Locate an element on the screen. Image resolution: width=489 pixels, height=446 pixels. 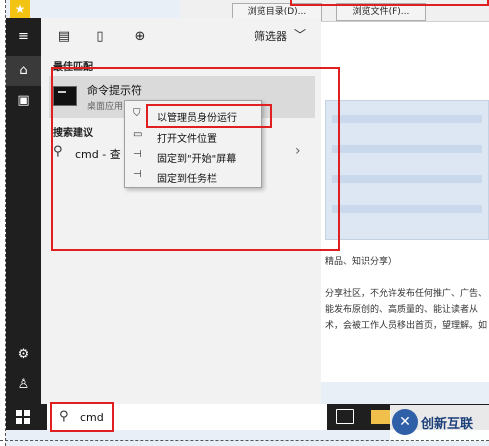
file-explorer-icon is located at coordinates (381, 417).